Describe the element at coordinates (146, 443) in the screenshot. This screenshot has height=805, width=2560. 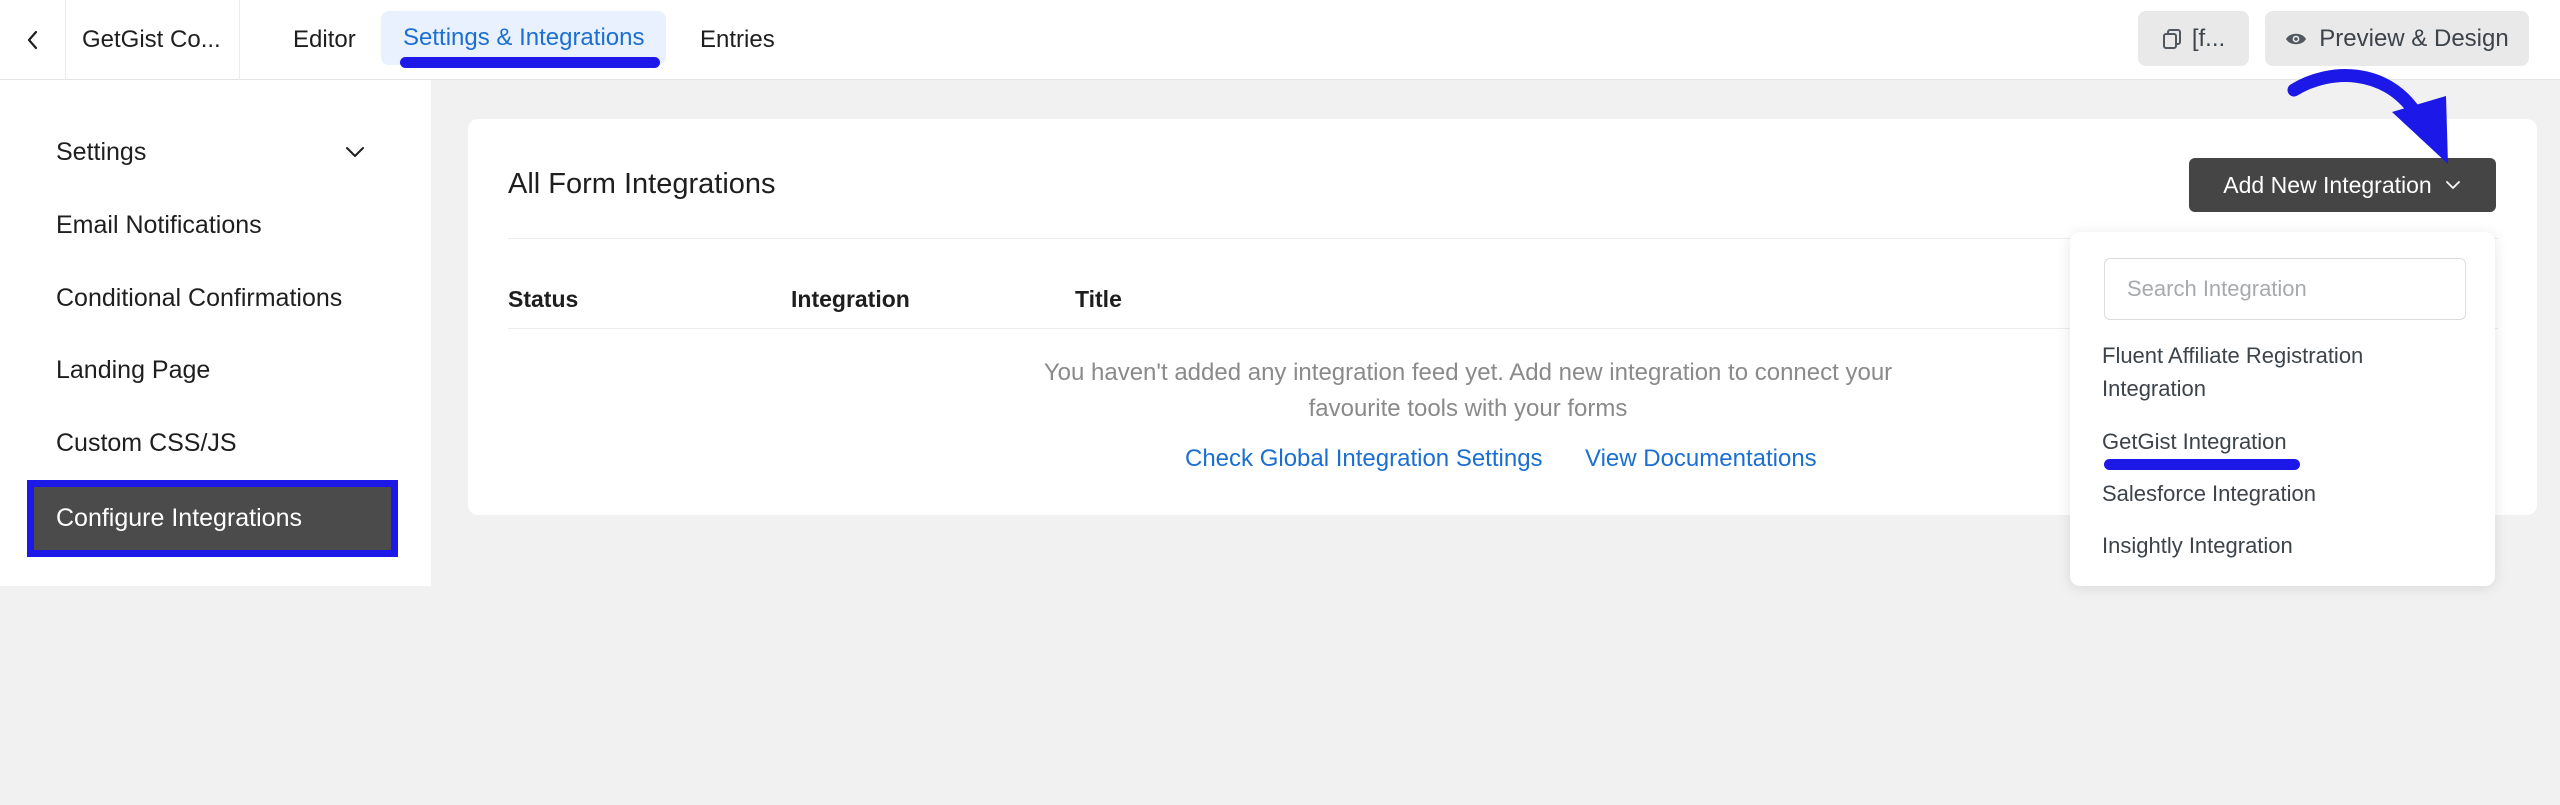
I see `sidebar-item-custom-css-js: Custom CSS/JS` at that location.